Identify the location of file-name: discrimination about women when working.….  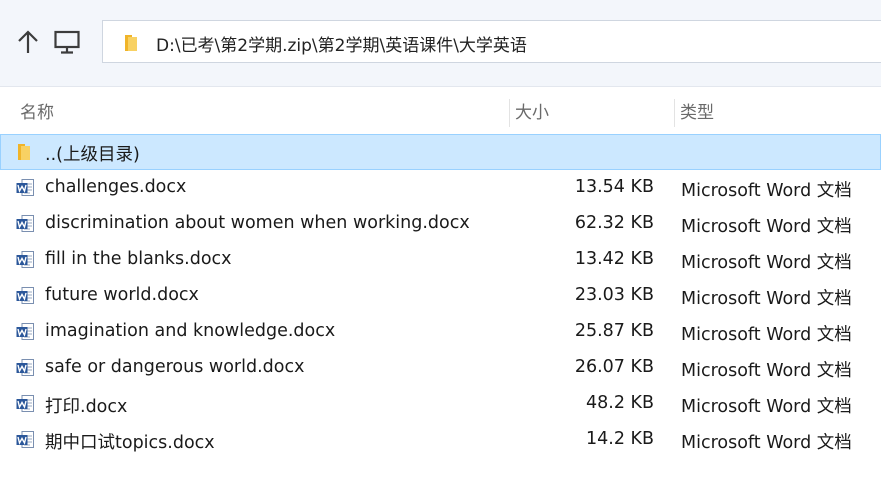
(257, 223).